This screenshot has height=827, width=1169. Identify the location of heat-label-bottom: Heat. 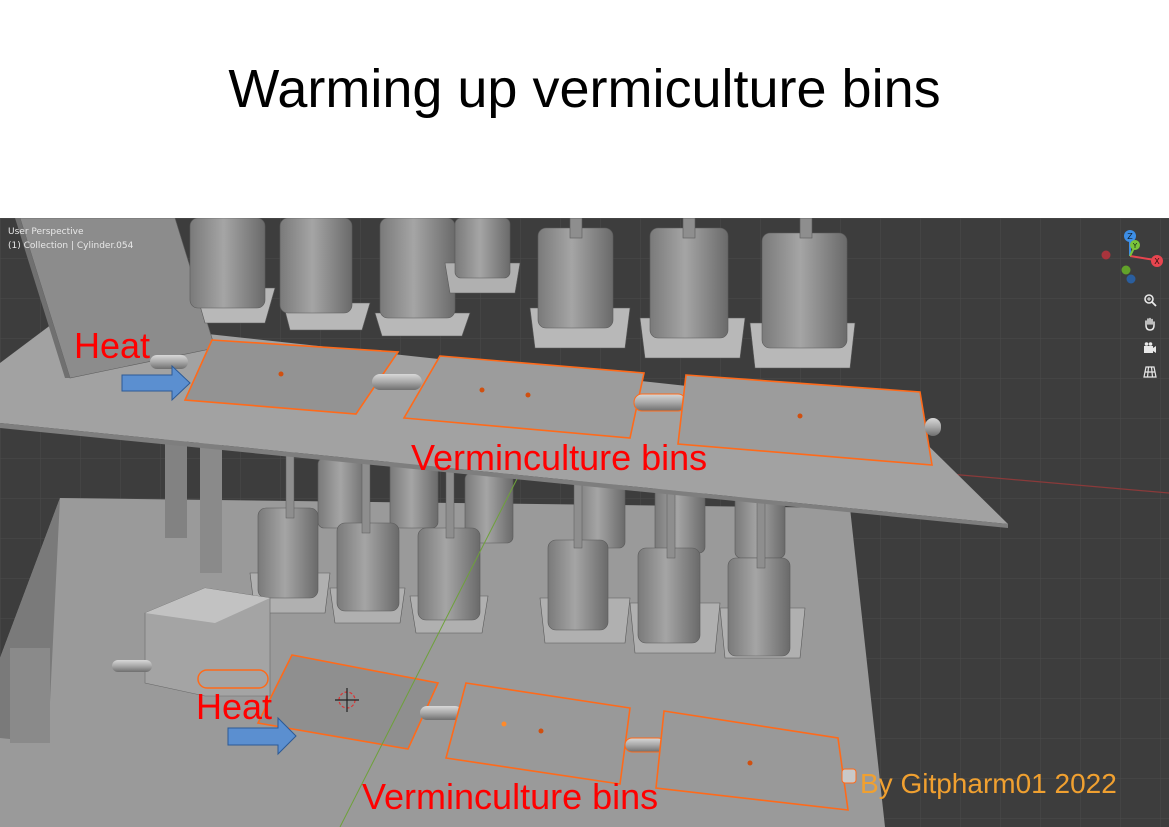
(234, 706).